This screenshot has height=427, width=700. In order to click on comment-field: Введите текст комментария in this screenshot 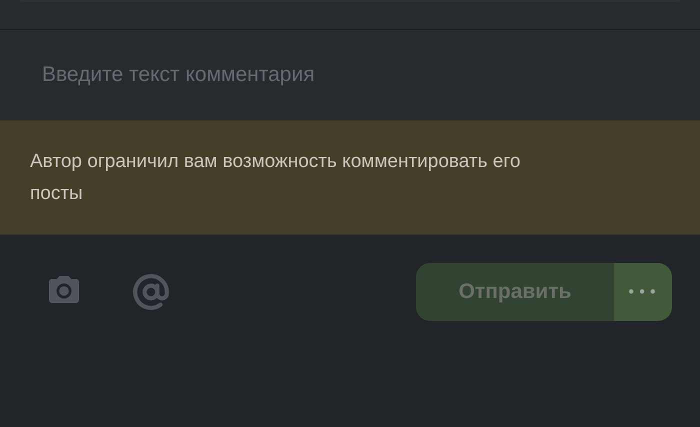, I will do `click(350, 75)`.